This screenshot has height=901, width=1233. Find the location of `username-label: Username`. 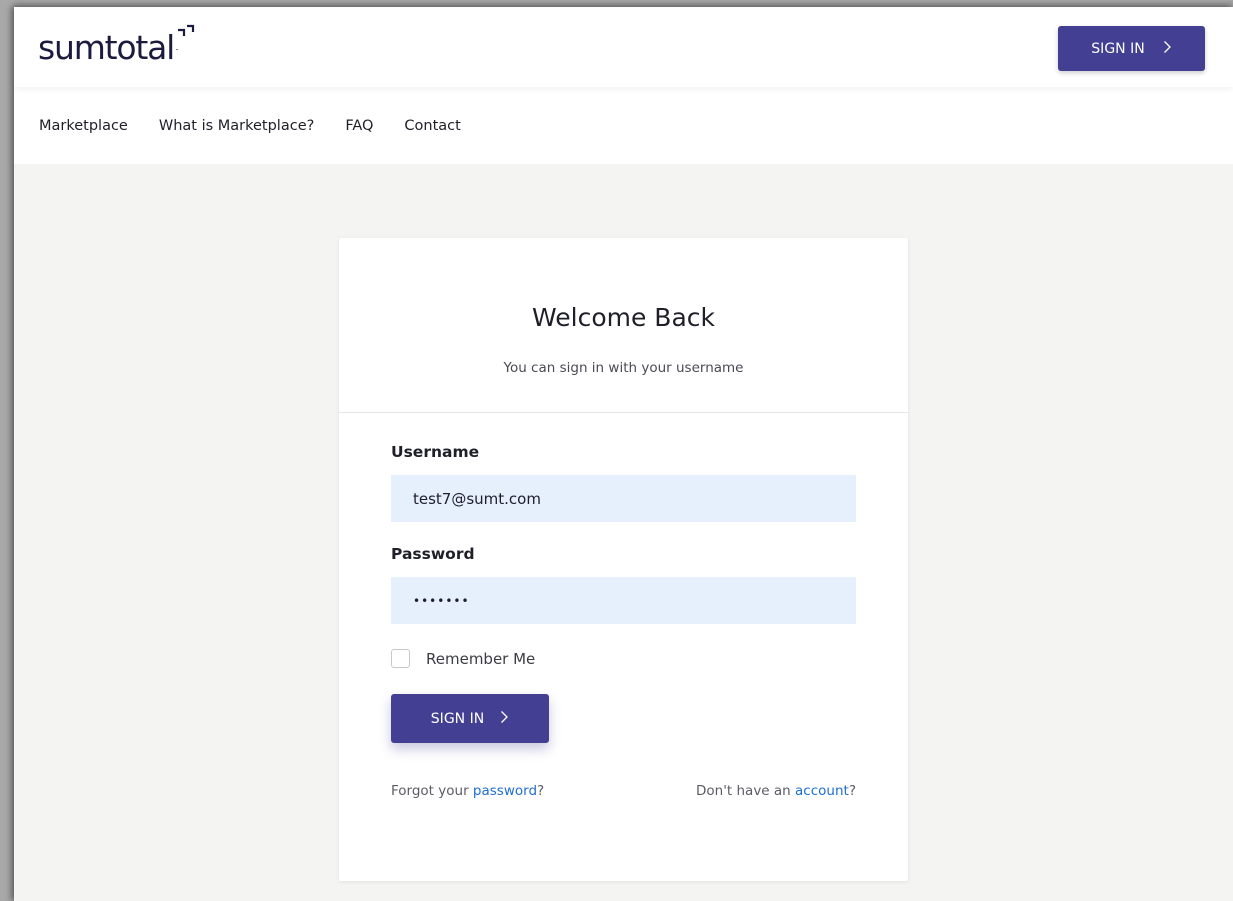

username-label: Username is located at coordinates (435, 452).